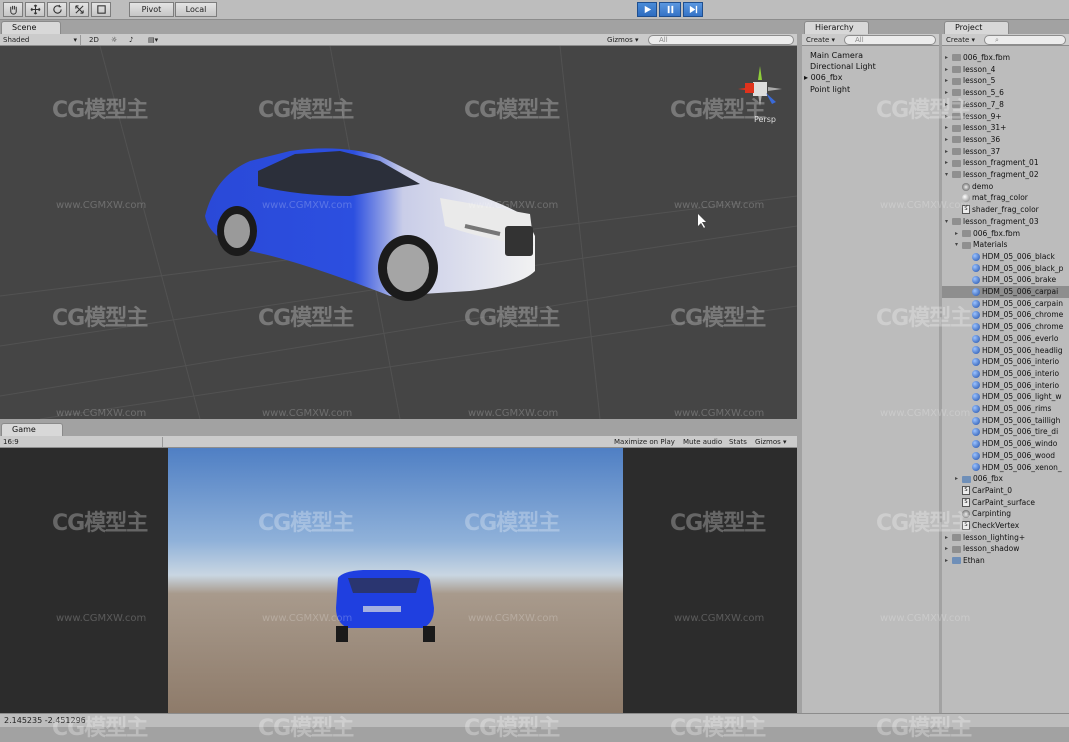 This screenshot has width=1069, height=742. I want to click on project-item: HDM_05_006_xenon_, so click(1005, 468).